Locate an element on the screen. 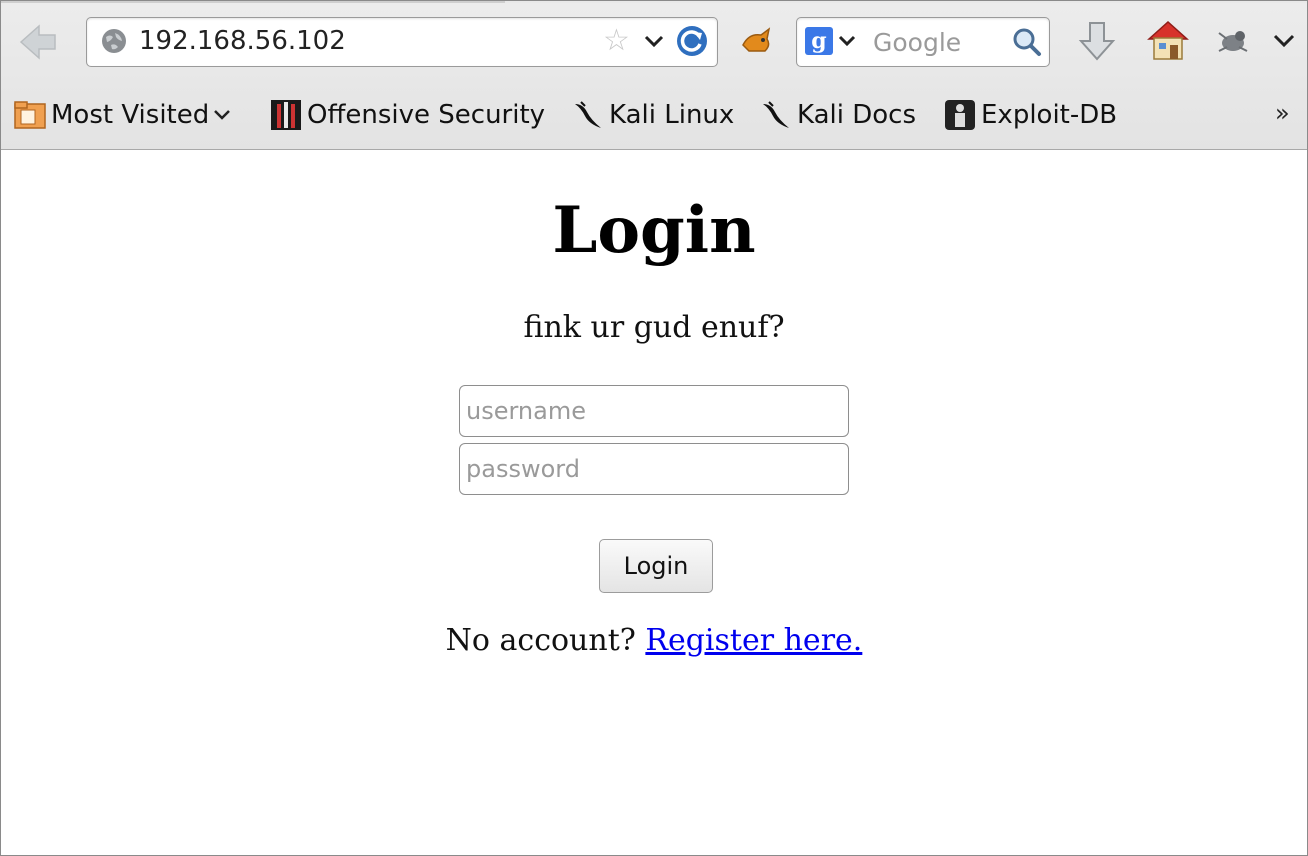 Image resolution: width=1308 pixels, height=856 pixels. bookmark-star-icon: ☆ is located at coordinates (616, 41).